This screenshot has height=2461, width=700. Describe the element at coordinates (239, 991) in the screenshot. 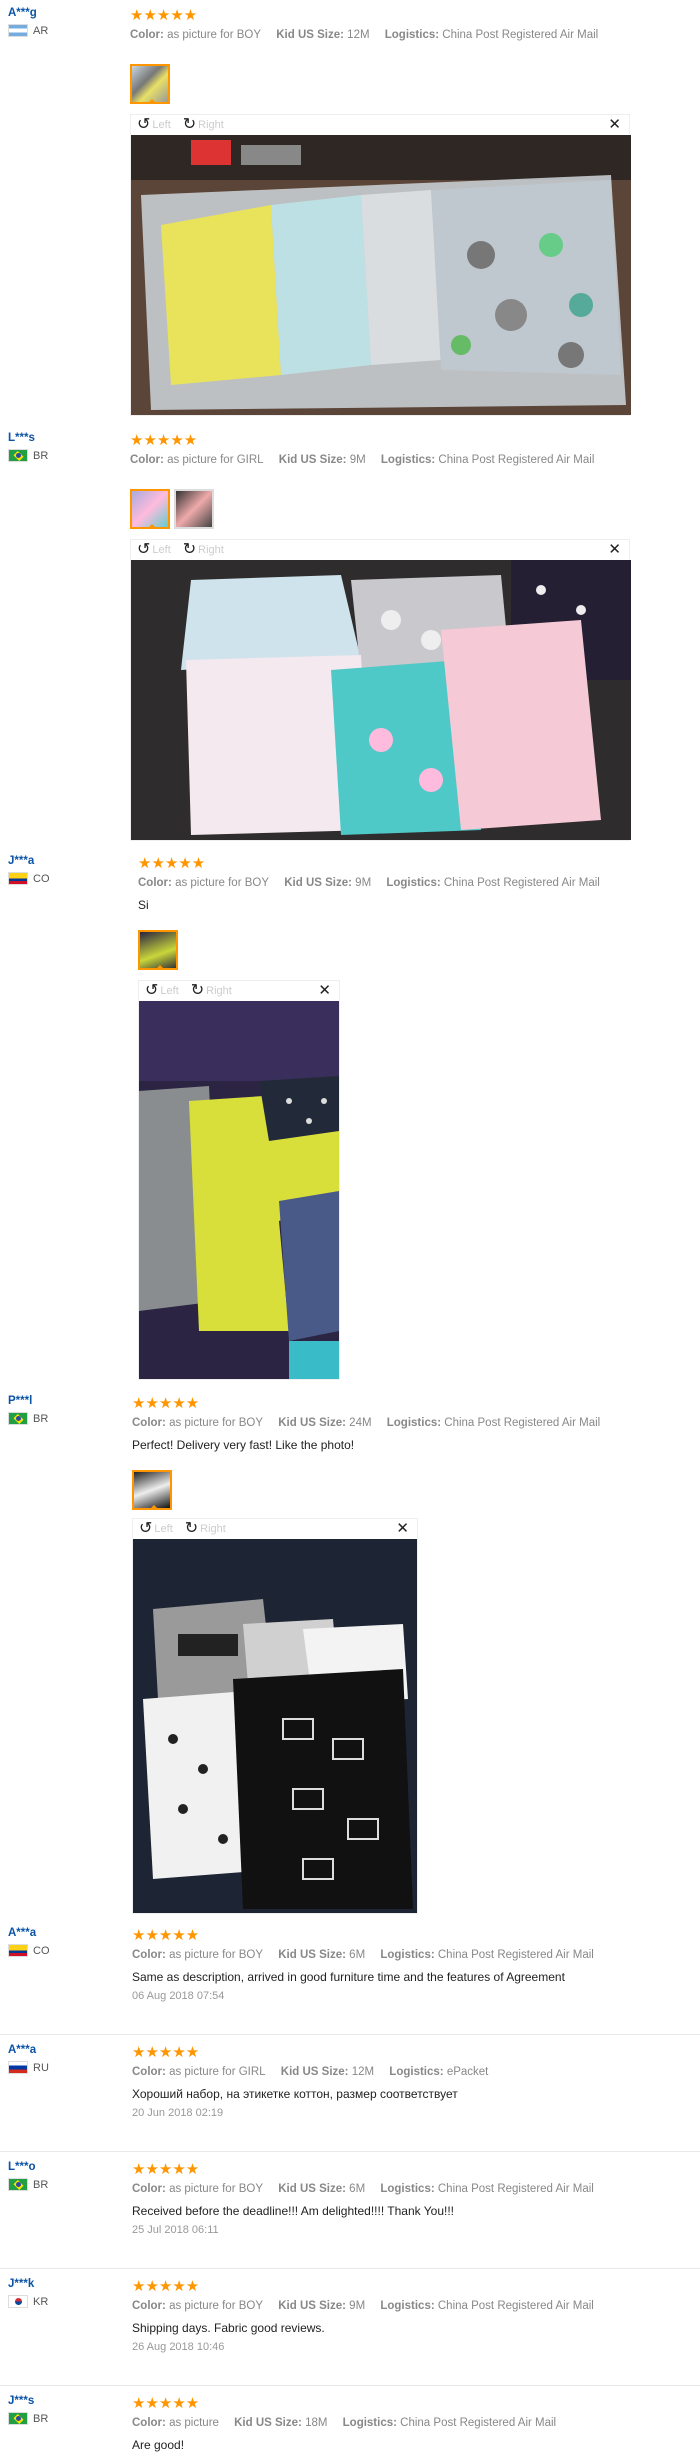

I see `viewer-toolbar: ↺ Left ↻ Right ✕` at that location.